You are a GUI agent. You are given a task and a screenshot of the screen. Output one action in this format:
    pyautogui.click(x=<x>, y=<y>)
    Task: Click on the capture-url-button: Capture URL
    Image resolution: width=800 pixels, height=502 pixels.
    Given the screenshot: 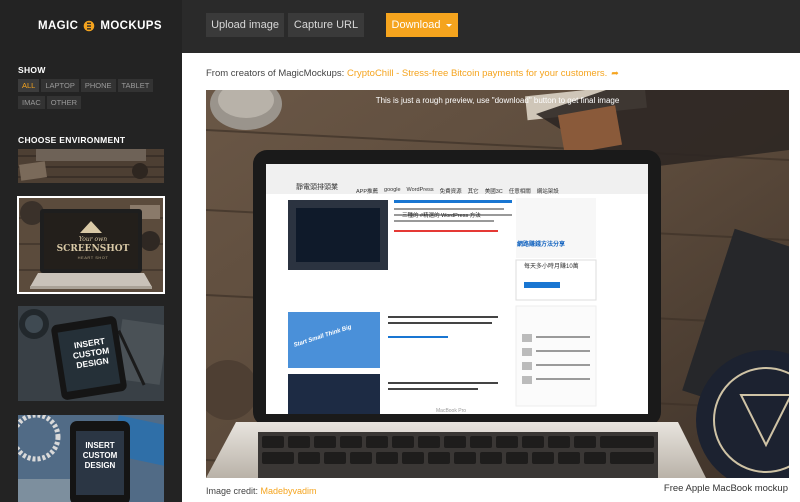 What is the action you would take?
    pyautogui.click(x=326, y=25)
    